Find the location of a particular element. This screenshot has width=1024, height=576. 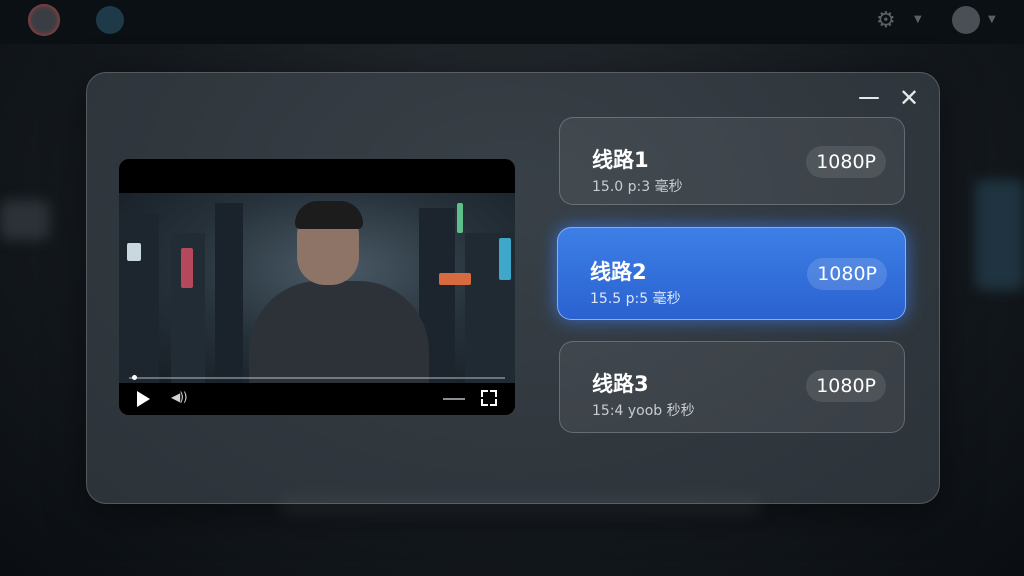

minimize-icon is located at coordinates (869, 98).